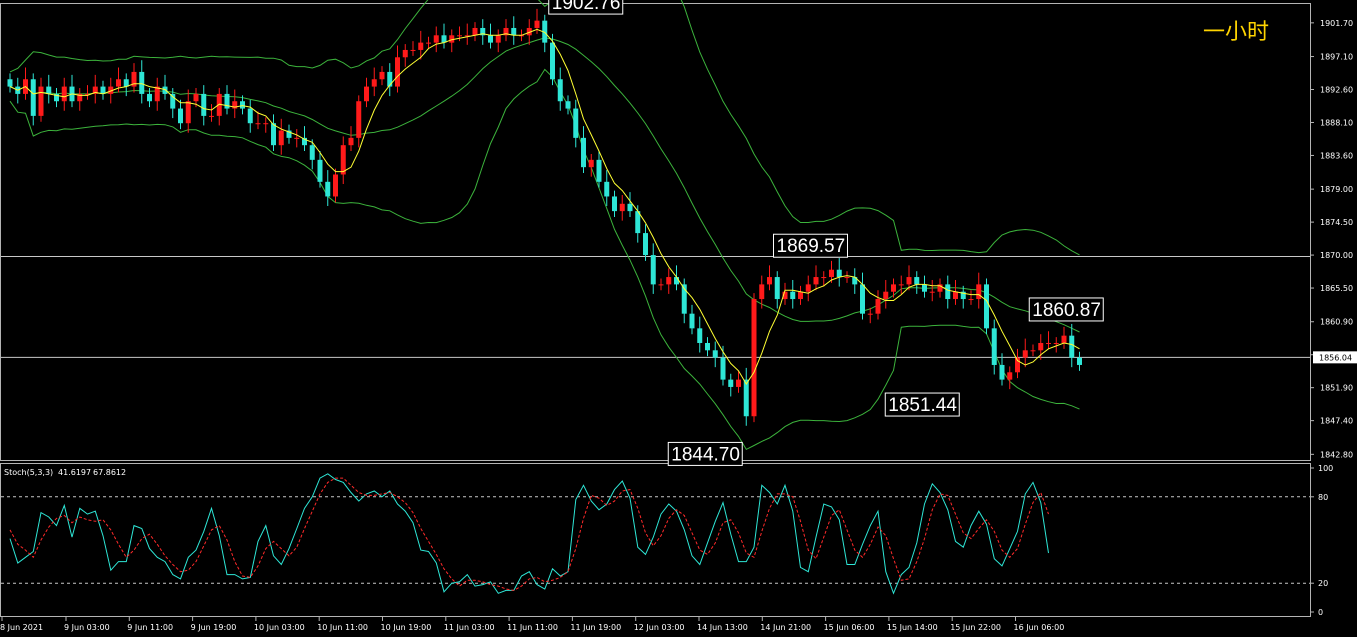  I want to click on stoch-tick-label: 80, so click(1323, 497).